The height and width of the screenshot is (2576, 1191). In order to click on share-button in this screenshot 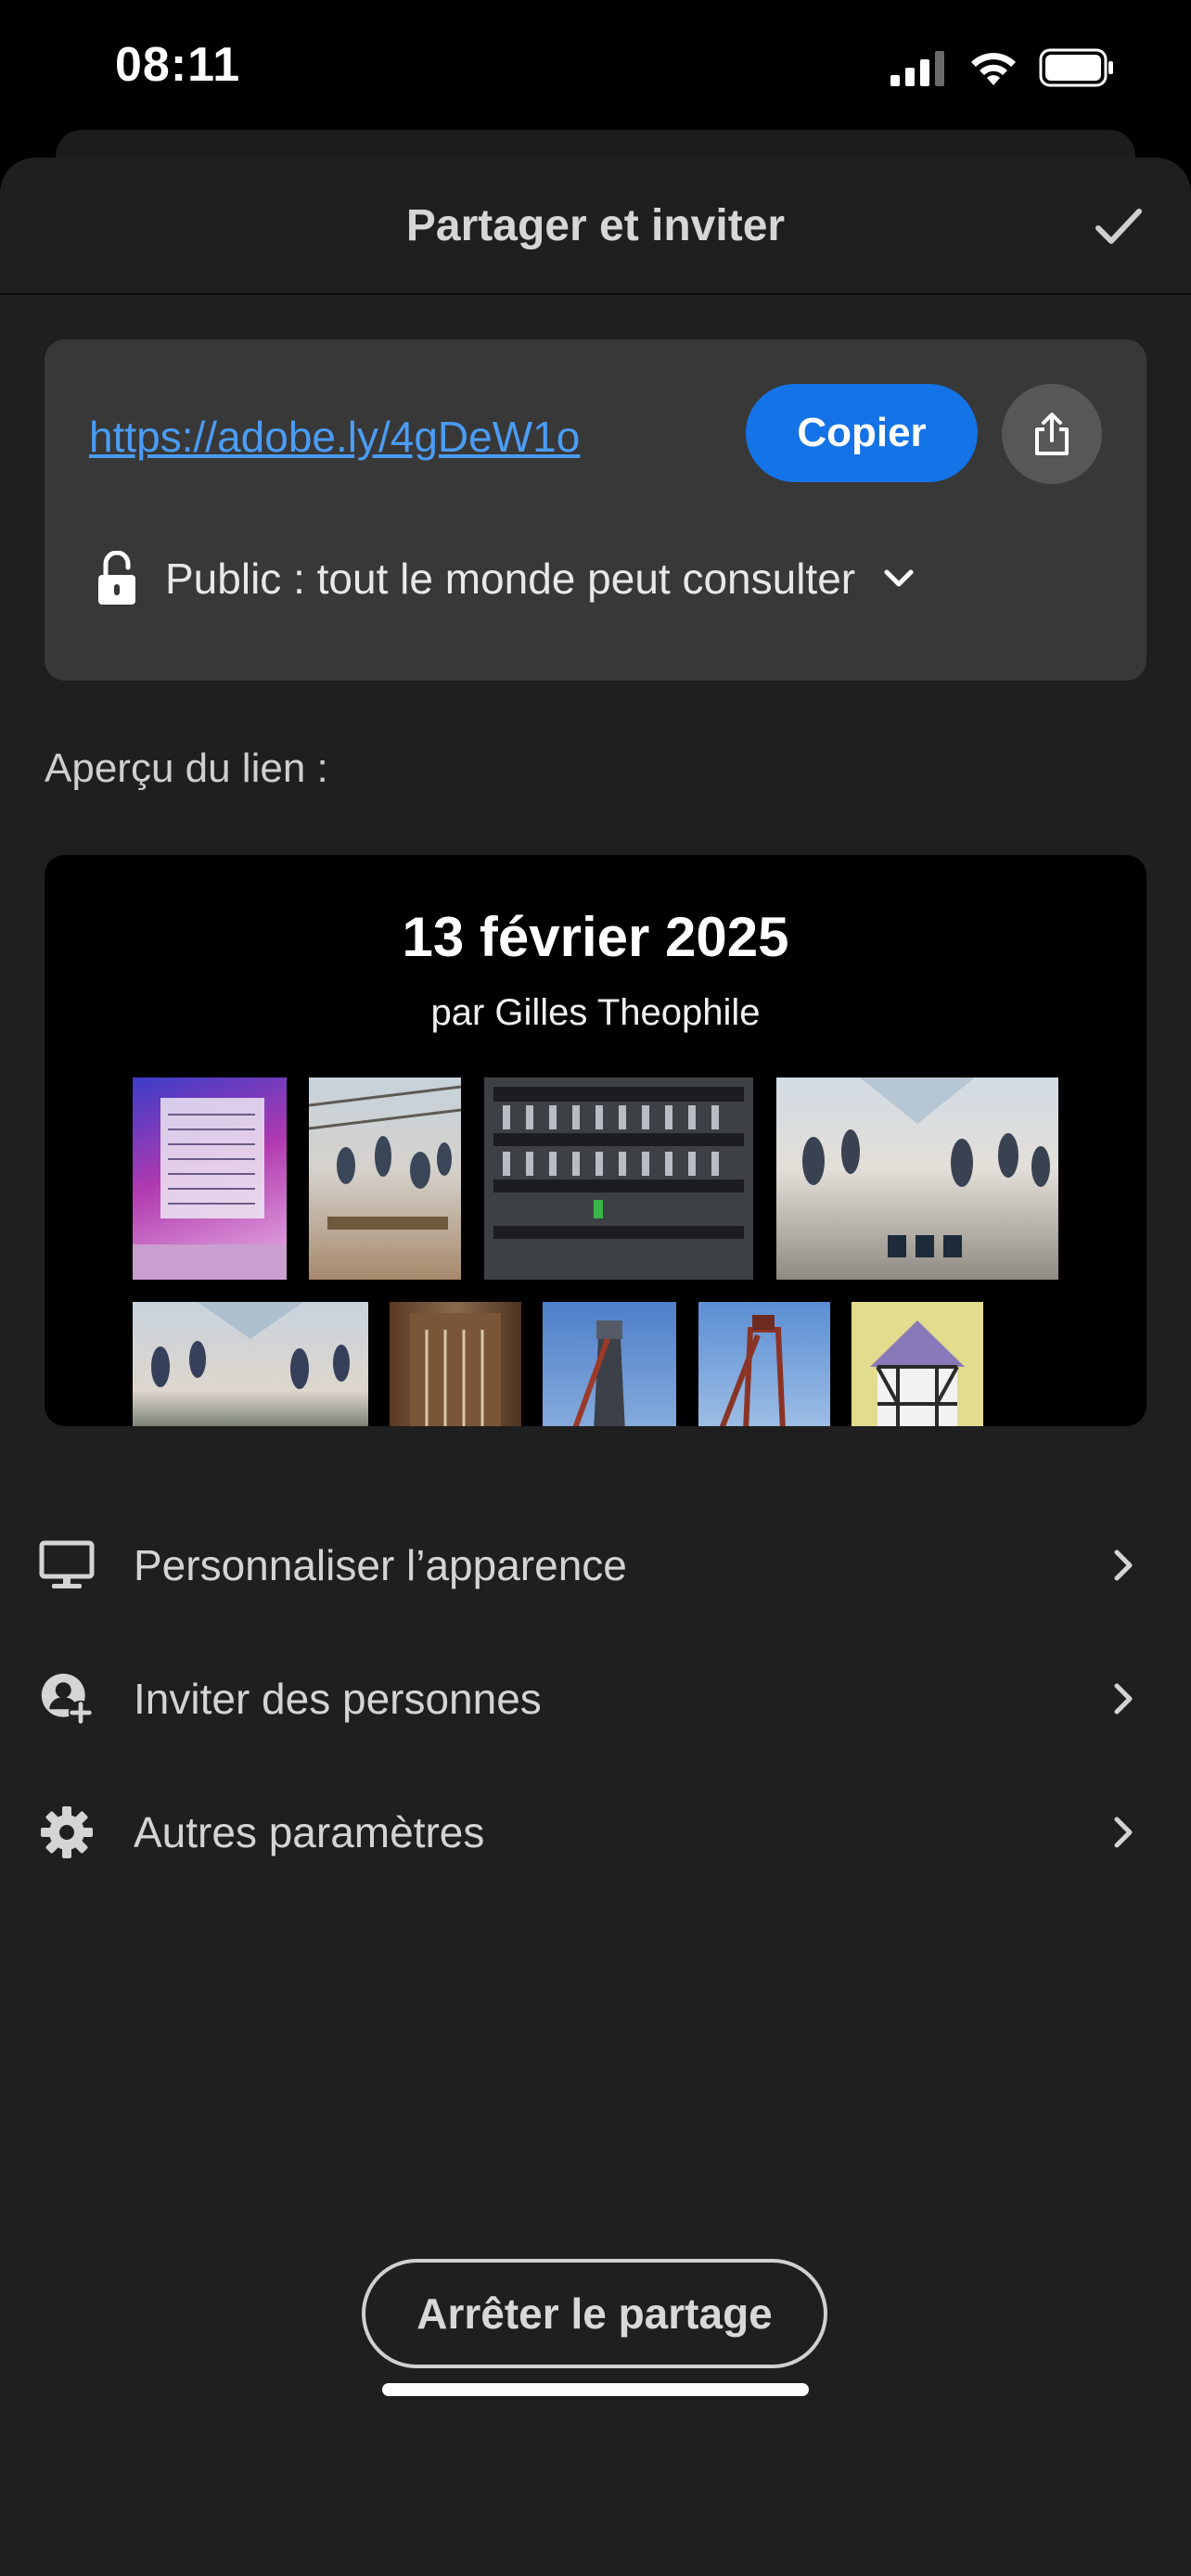, I will do `click(1052, 434)`.